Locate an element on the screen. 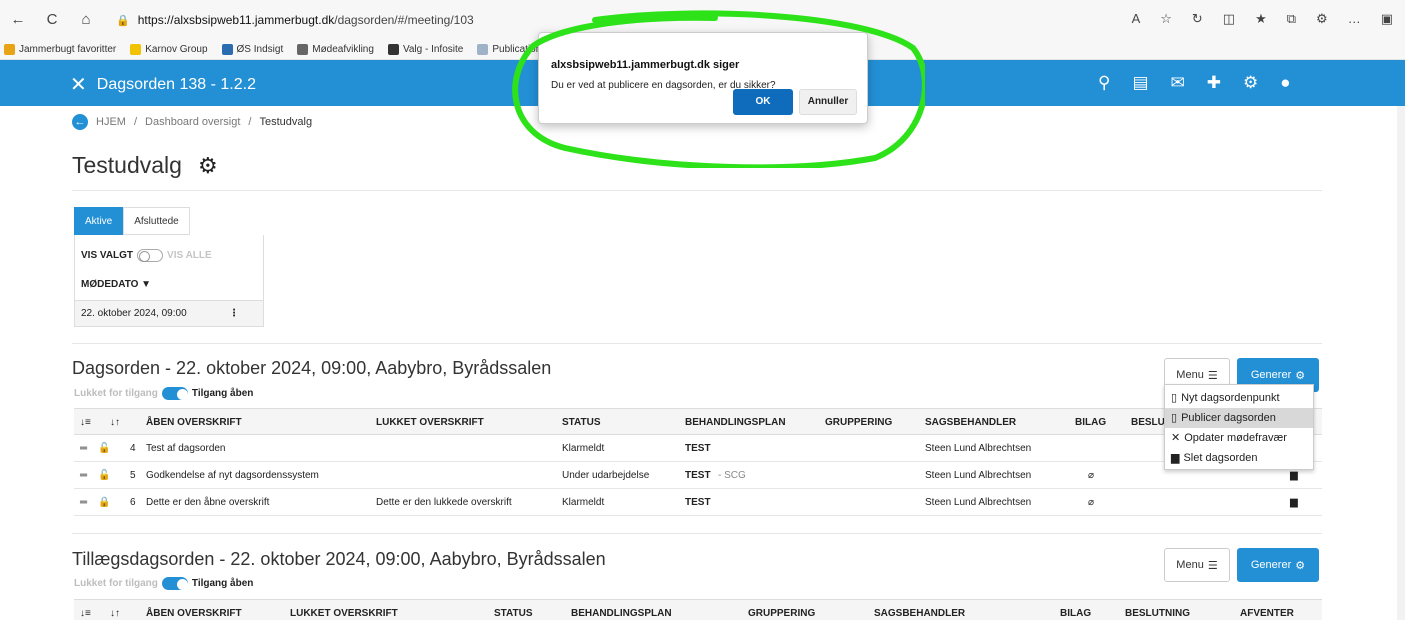  menu-item-new-point: ▯ Nyt dagsordenpunkt is located at coordinates (1239, 398).